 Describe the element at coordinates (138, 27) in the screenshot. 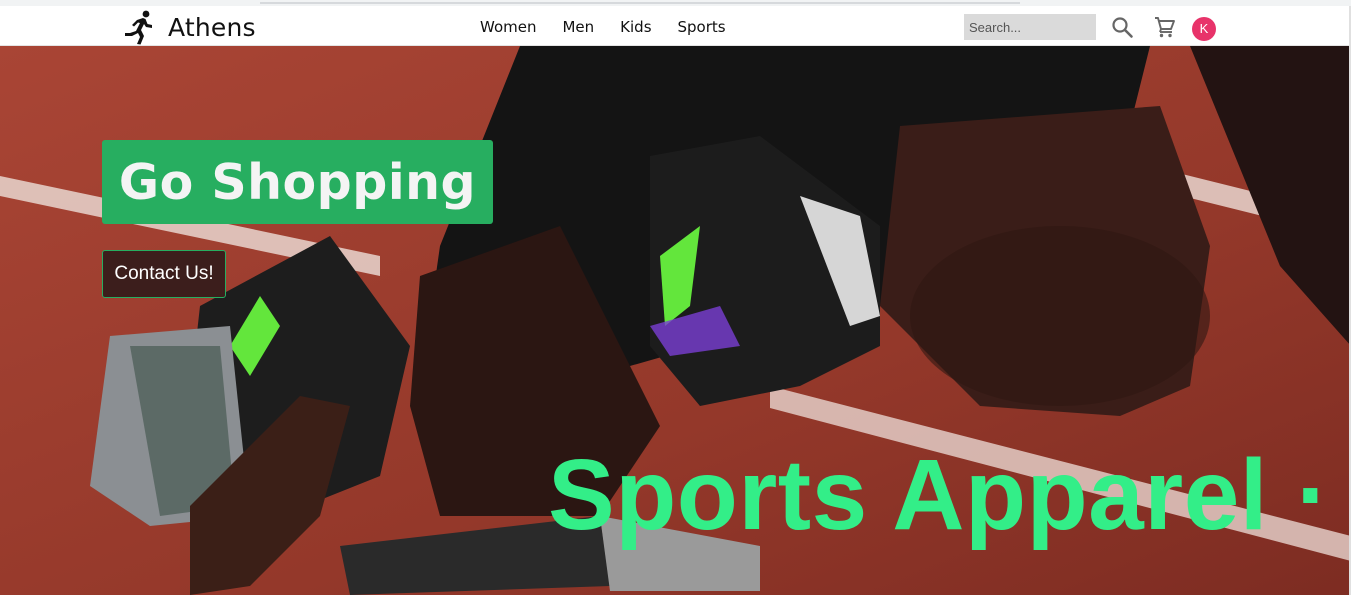

I see `runner-icon` at that location.